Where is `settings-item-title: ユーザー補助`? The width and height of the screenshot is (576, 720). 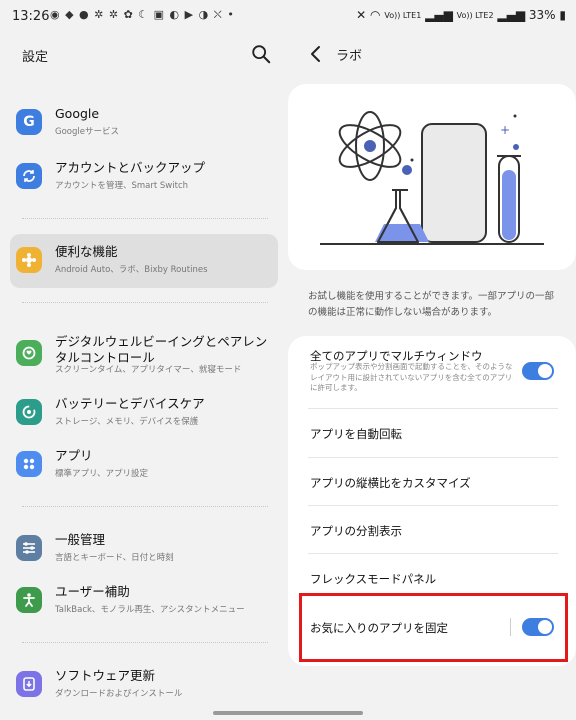 settings-item-title: ユーザー補助 is located at coordinates (92, 591).